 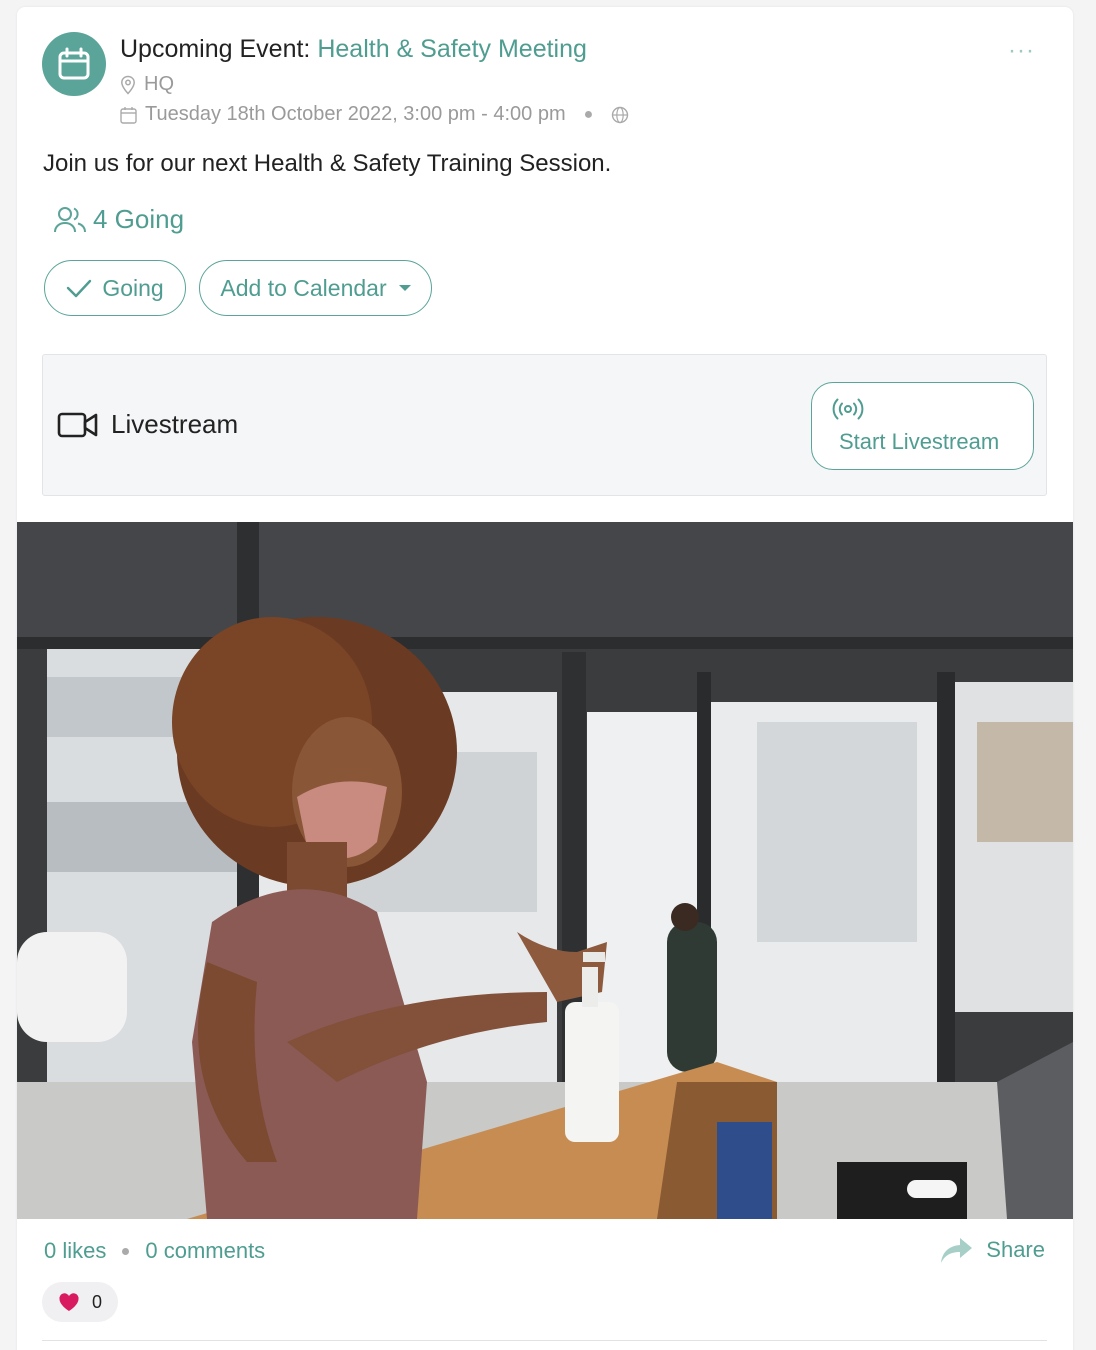 I want to click on livestream-label: Livestream, so click(x=147, y=424).